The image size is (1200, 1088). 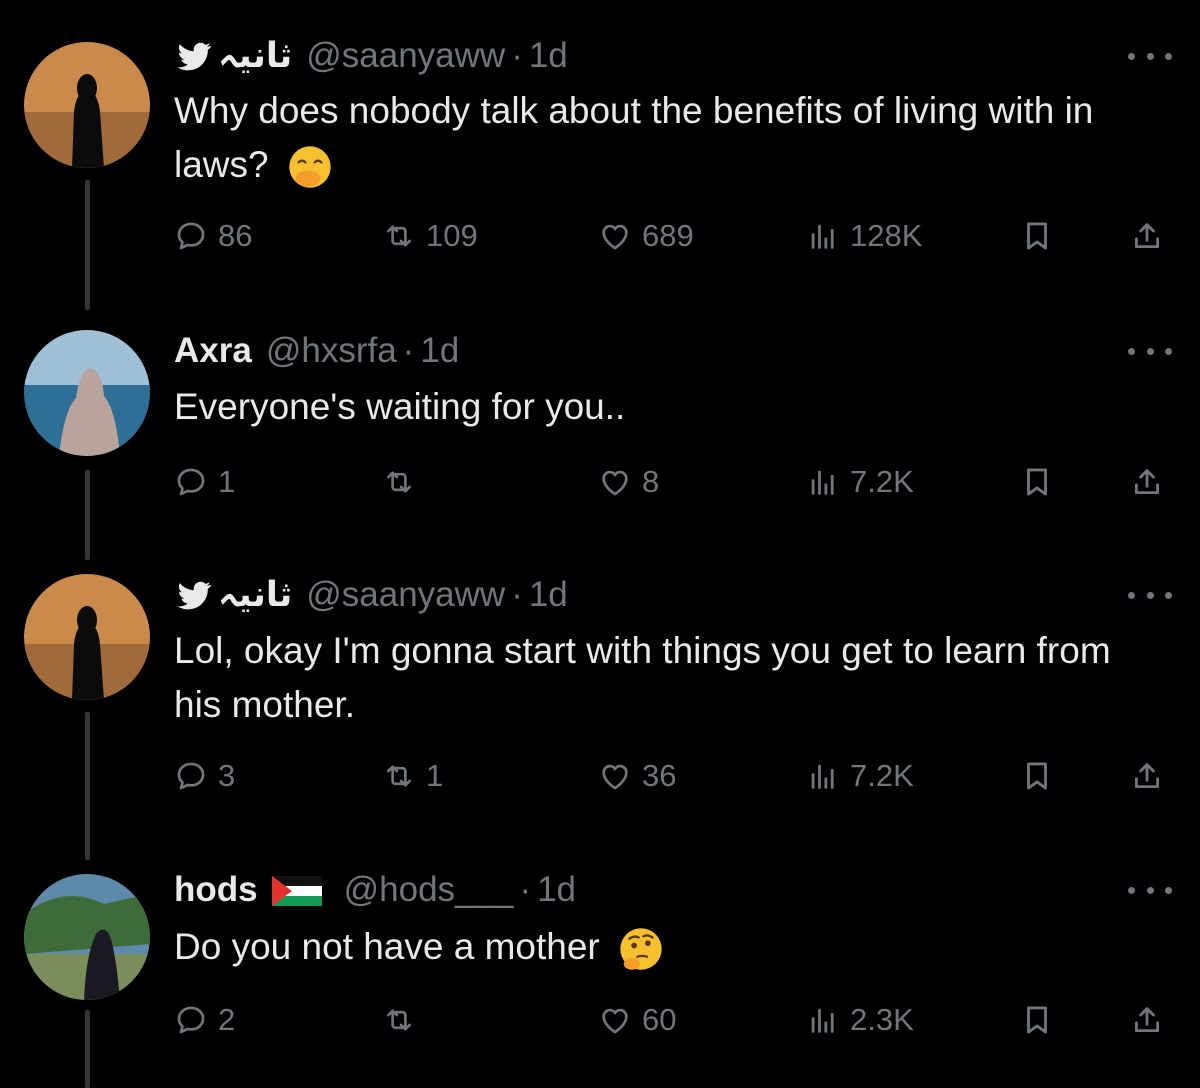 I want to click on tweet-text: Do you not have a mother, so click(x=669, y=947).